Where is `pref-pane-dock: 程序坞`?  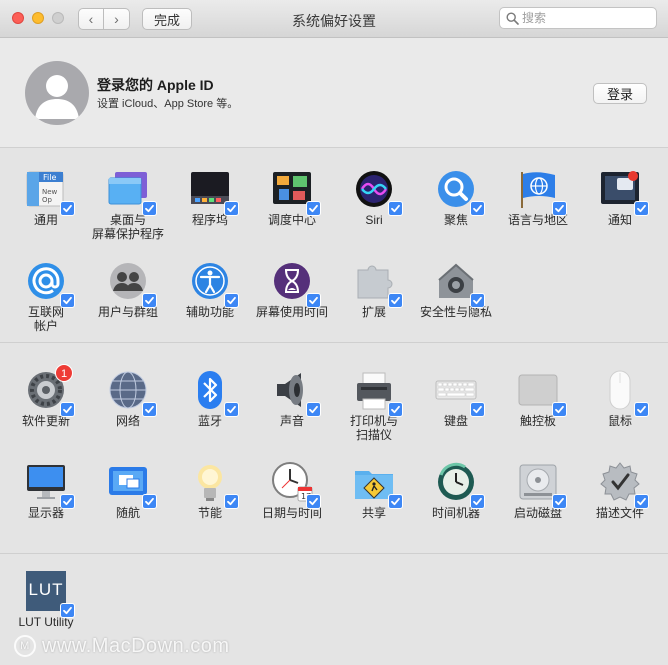 pref-pane-dock: 程序坞 is located at coordinates (210, 197).